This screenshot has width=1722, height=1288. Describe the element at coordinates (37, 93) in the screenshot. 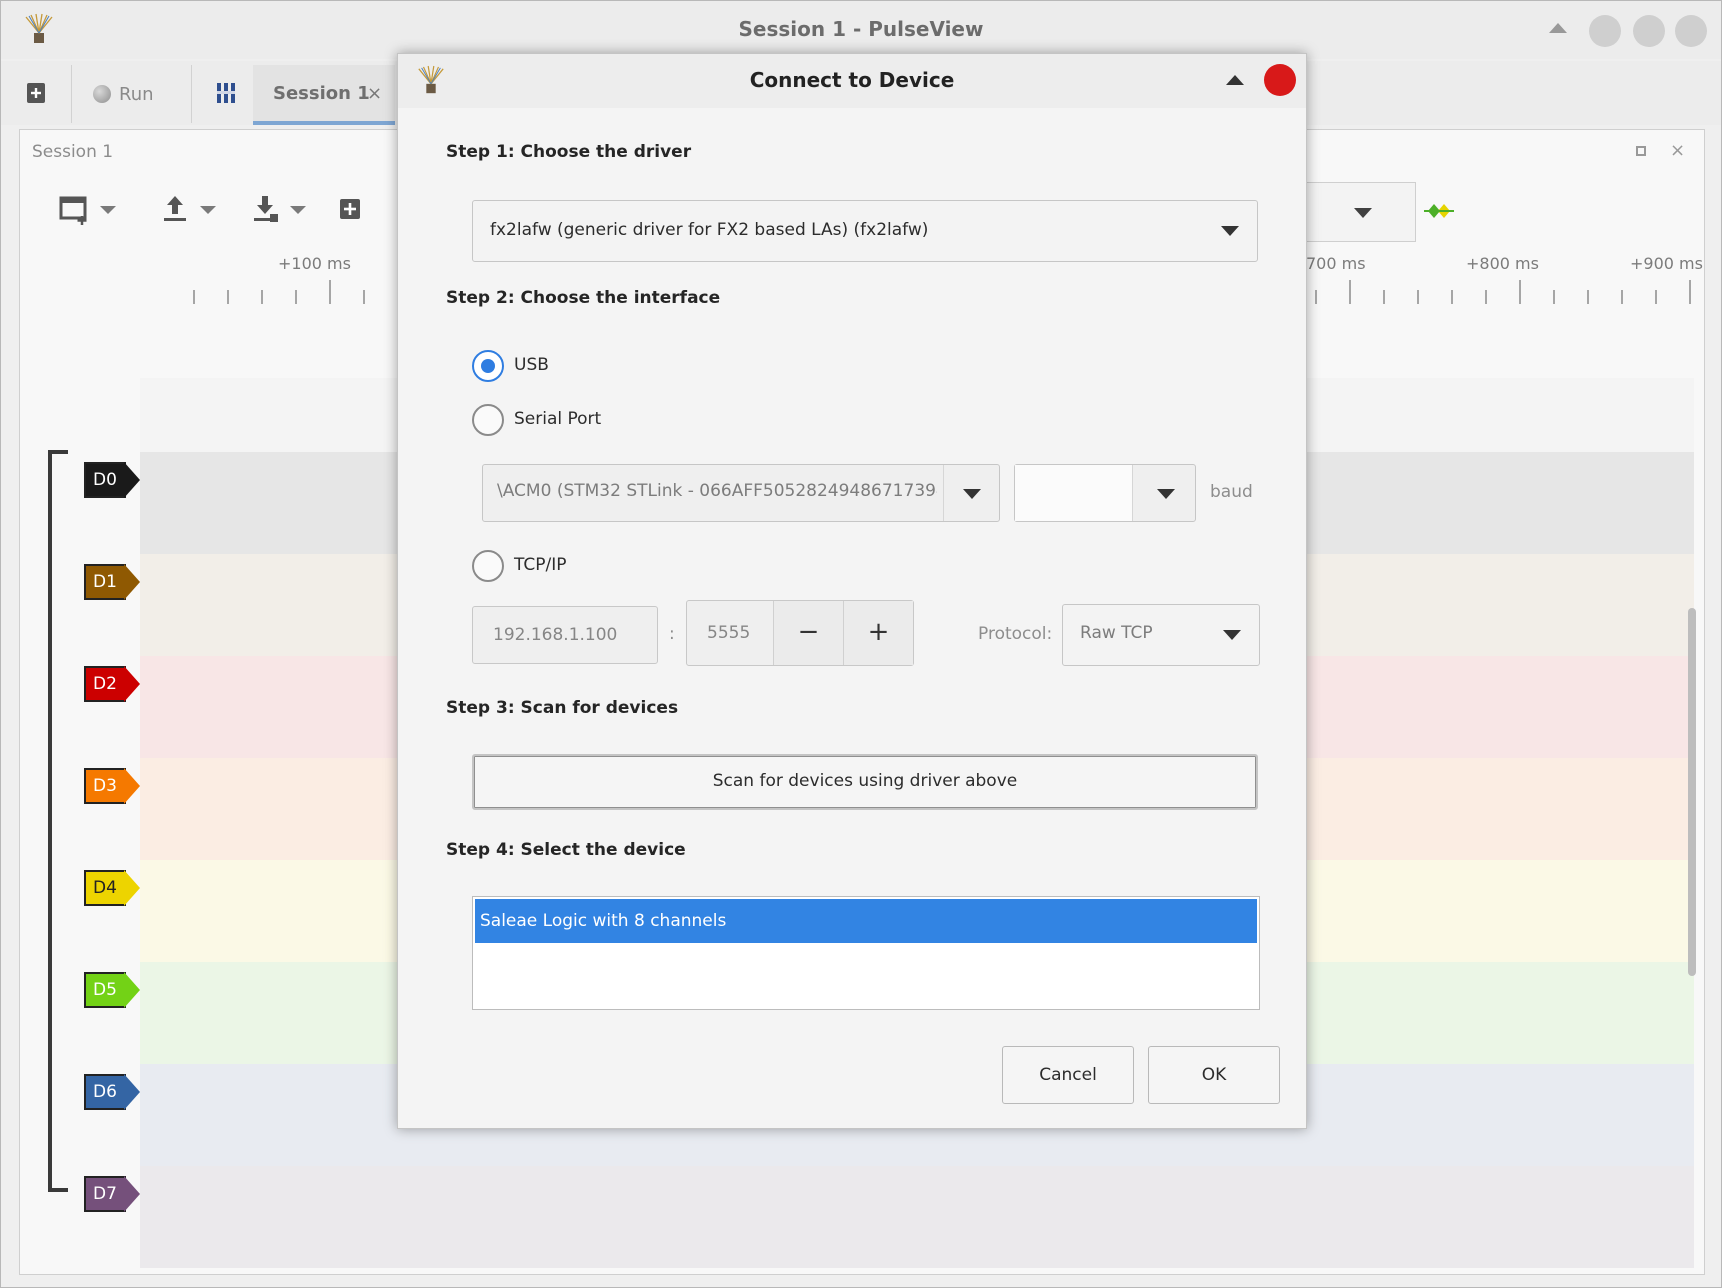

I see `new-session-icon` at that location.